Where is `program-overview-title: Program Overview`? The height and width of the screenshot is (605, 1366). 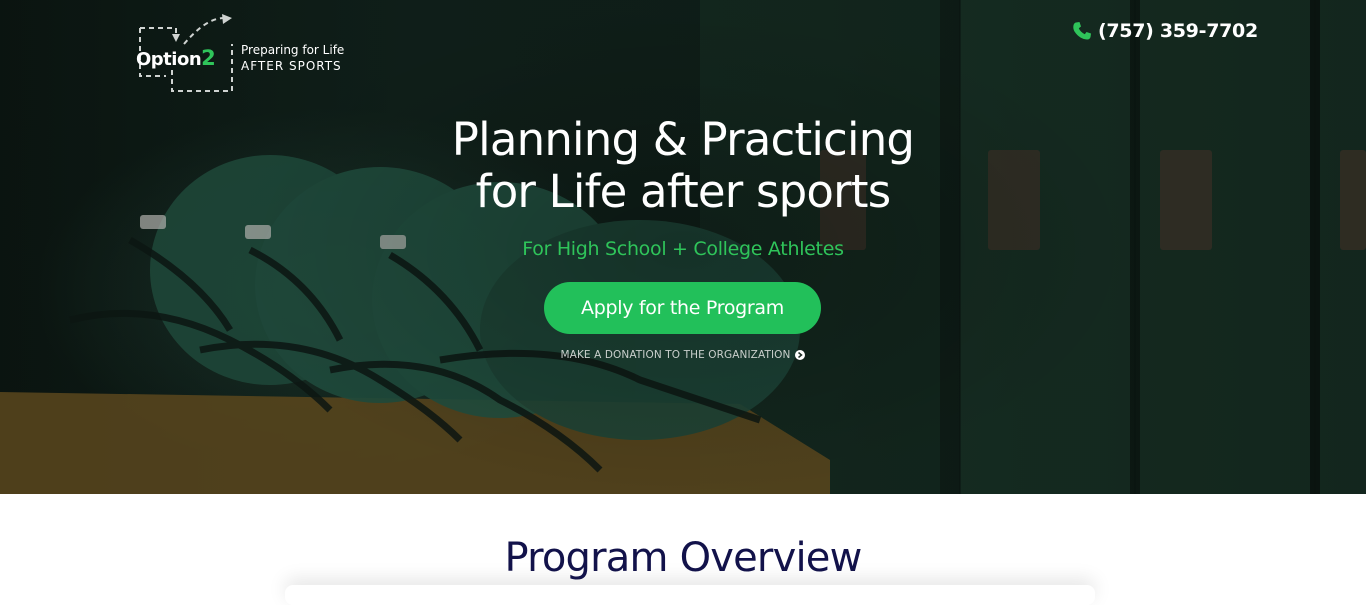
program-overview-title: Program Overview is located at coordinates (683, 558).